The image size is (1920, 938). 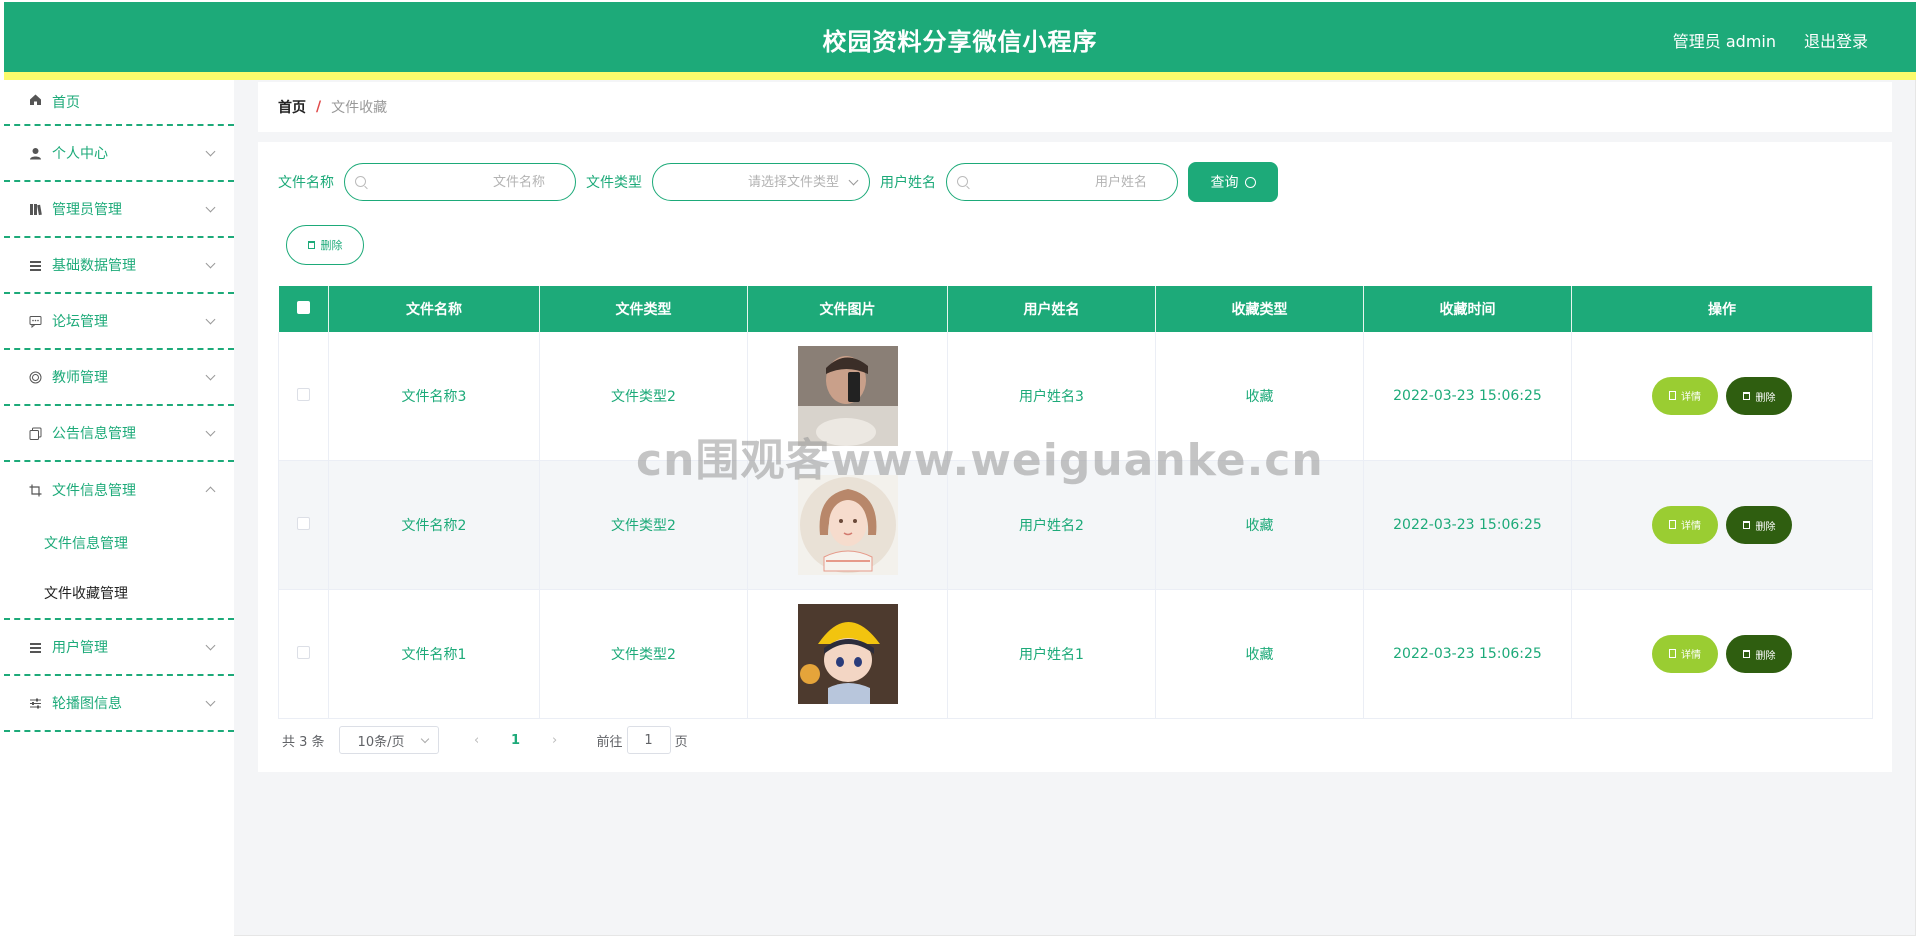 I want to click on column-header: 文件名称, so click(x=434, y=309).